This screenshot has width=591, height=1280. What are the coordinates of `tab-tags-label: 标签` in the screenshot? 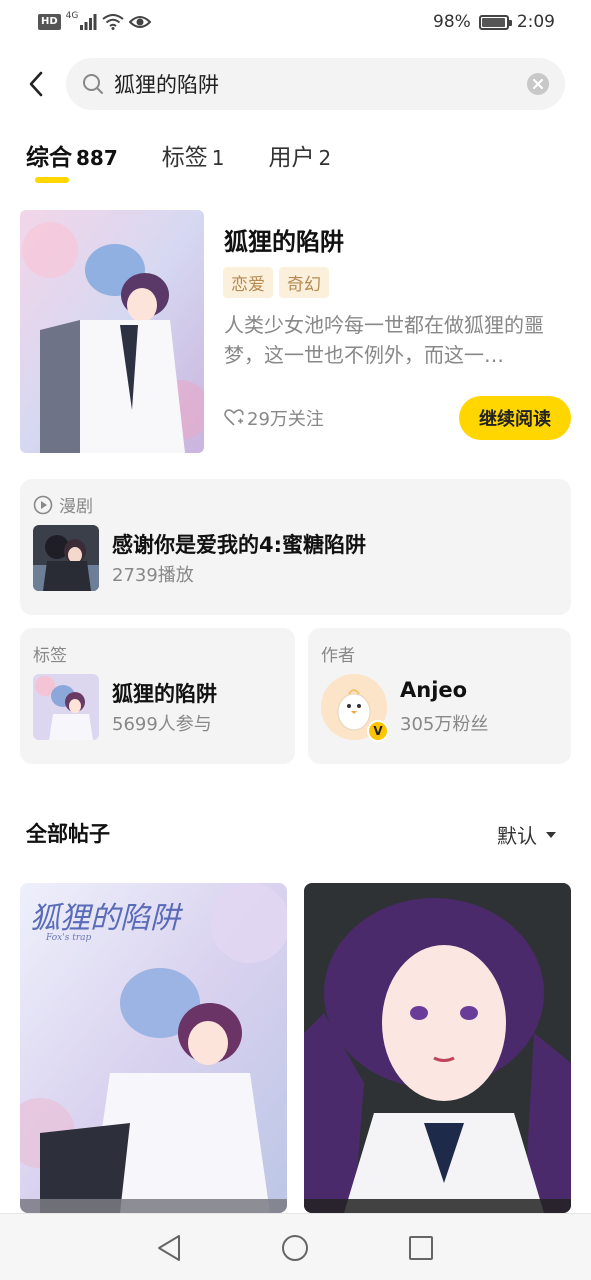 It's located at (184, 158).